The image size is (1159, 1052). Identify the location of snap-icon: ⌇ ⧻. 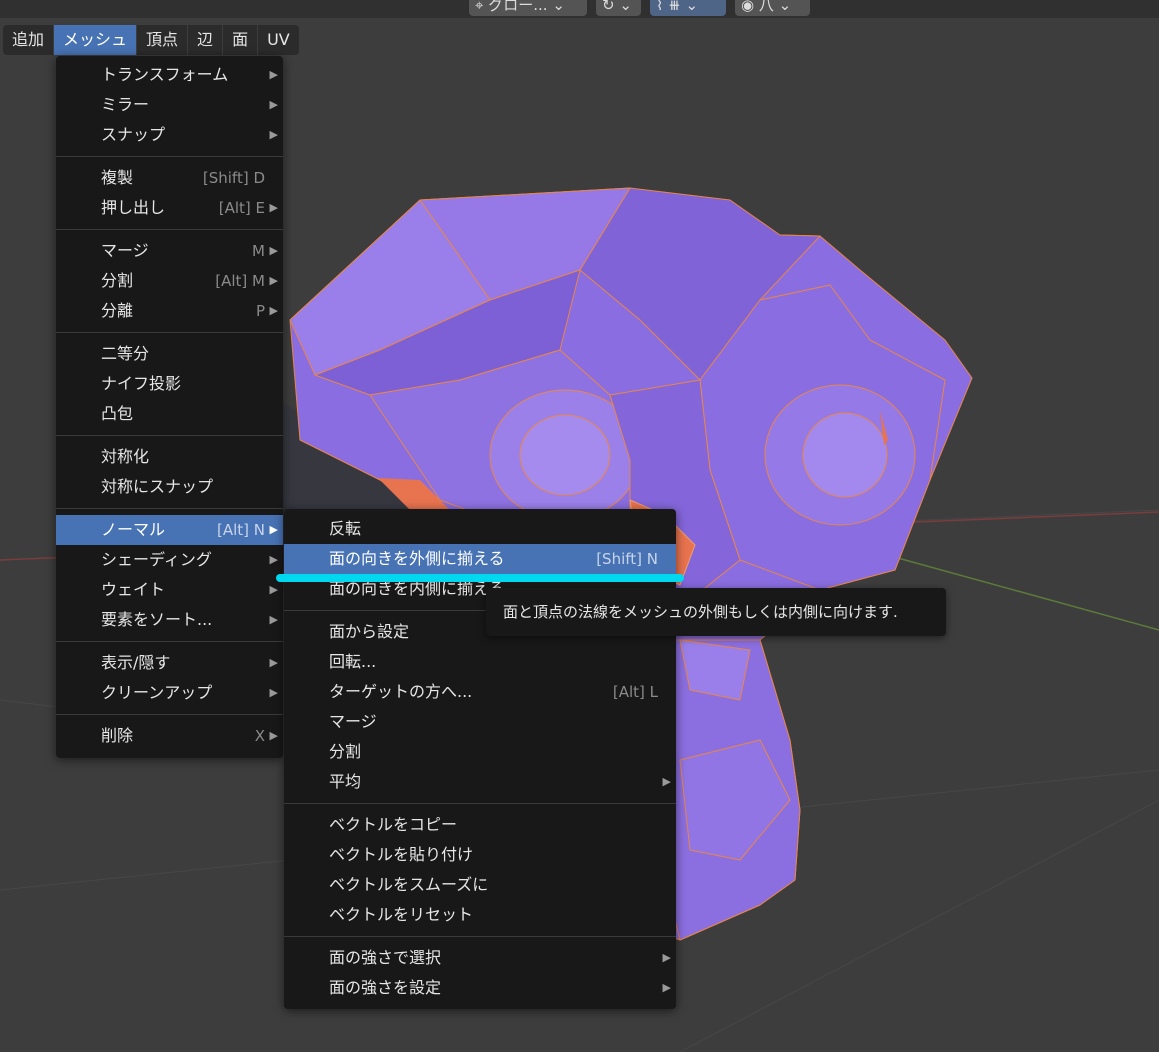
(668, 7).